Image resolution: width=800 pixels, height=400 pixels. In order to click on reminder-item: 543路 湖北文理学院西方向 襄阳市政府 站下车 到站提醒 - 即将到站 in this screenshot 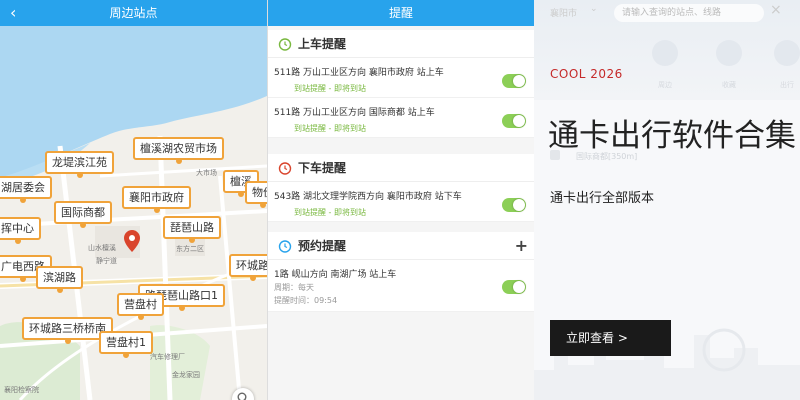, I will do `click(401, 202)`.